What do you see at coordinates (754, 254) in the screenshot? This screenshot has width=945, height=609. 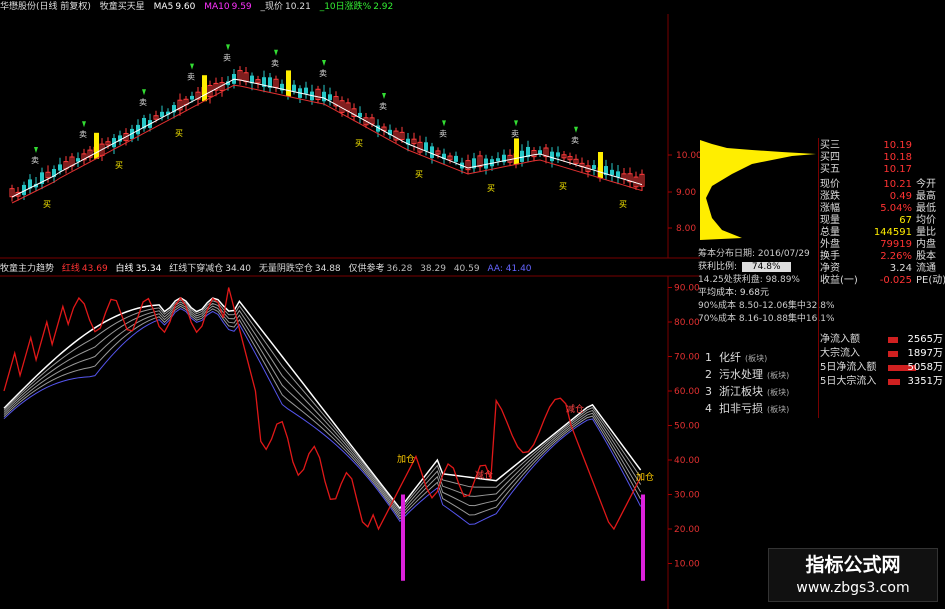 I see `dist-date: 筹本分布日期: 2016/07/29` at bounding box center [754, 254].